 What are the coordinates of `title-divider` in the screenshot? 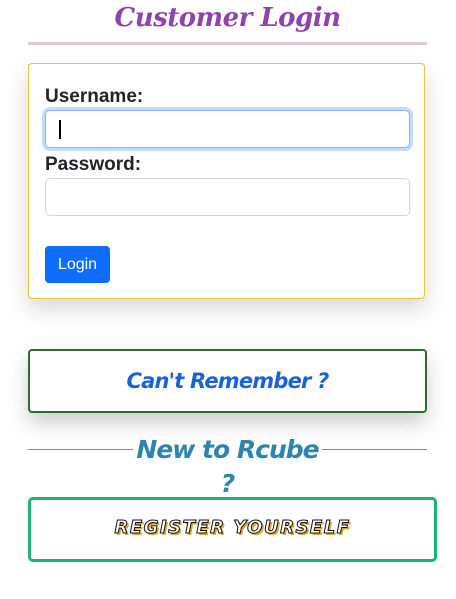 It's located at (227, 43).